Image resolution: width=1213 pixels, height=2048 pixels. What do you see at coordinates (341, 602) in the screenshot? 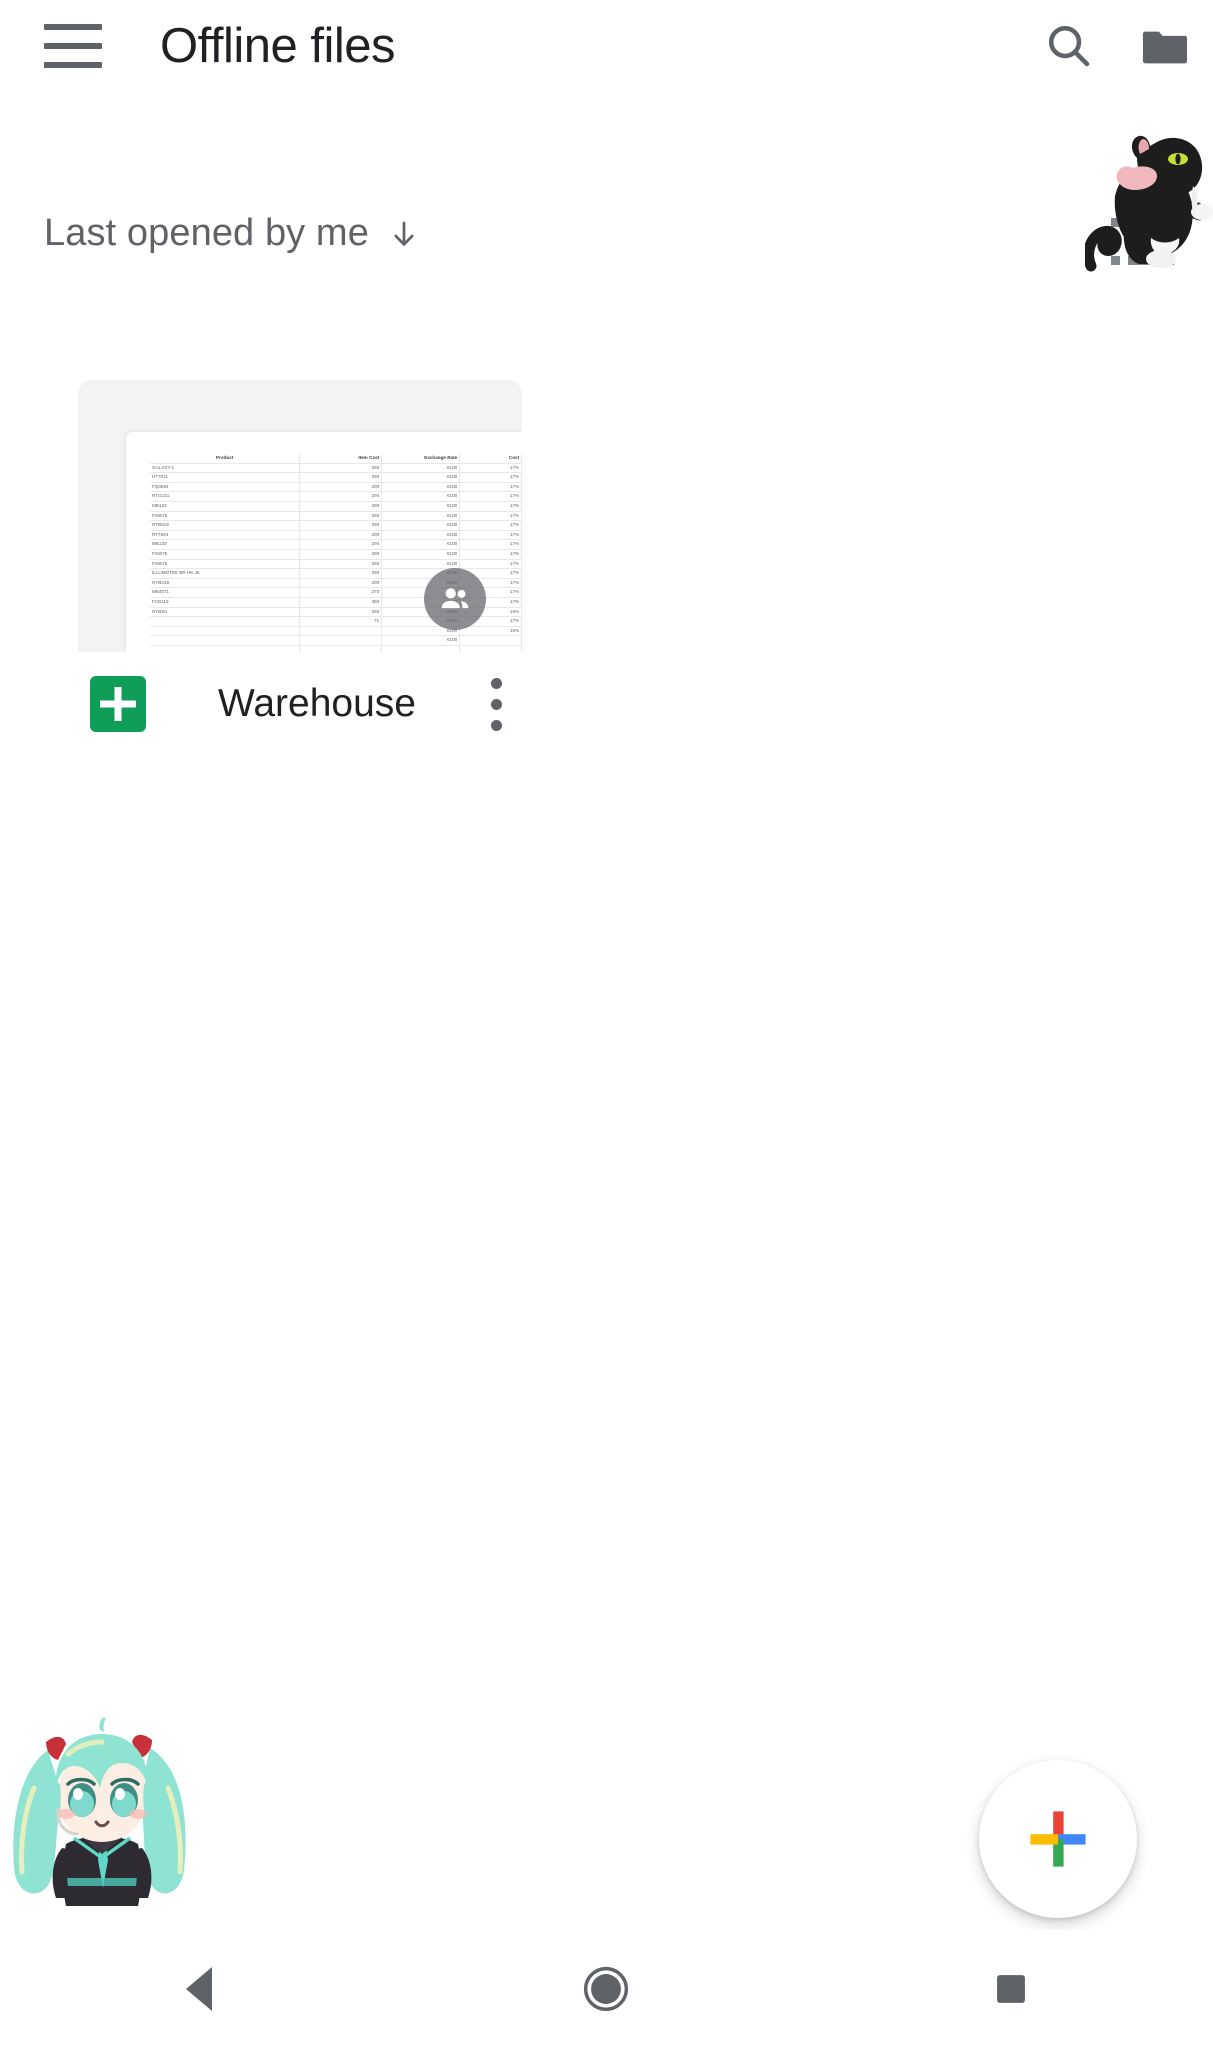
I see `table-cell: 350` at bounding box center [341, 602].